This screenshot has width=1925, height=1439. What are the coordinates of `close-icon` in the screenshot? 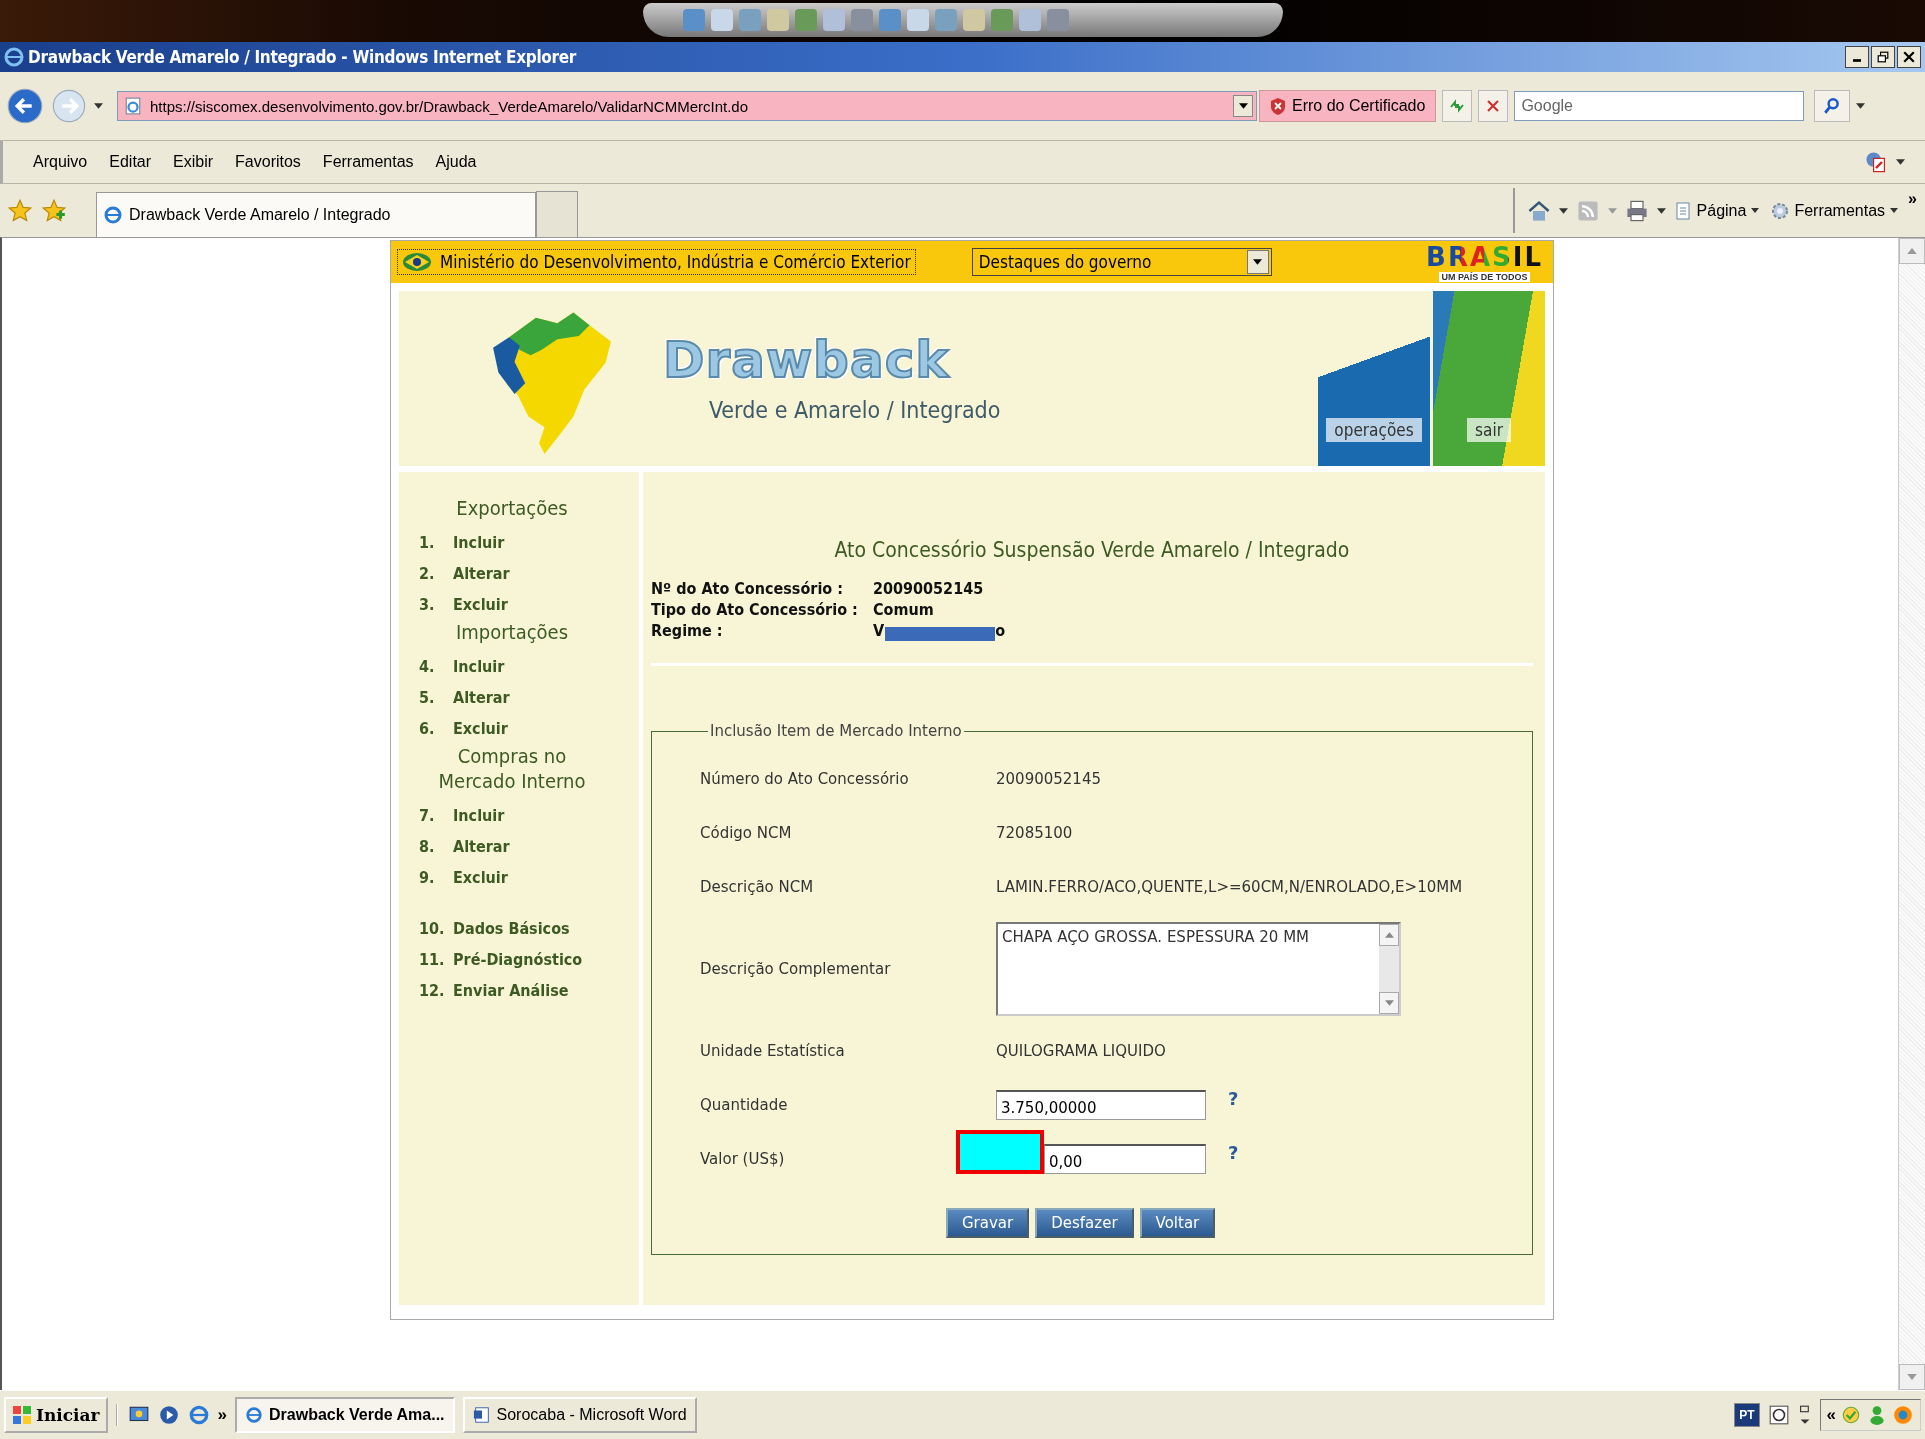 It's located at (1909, 57).